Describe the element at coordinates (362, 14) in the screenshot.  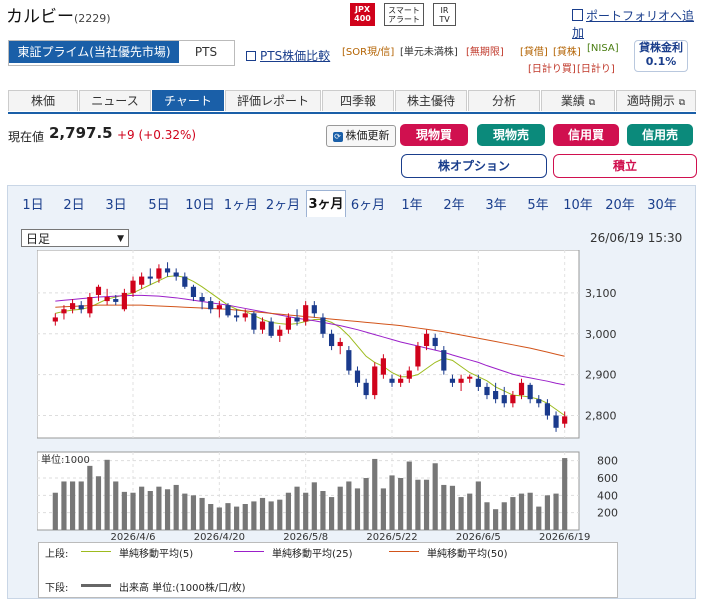
I see `jpx400-icon: JPX 400` at that location.